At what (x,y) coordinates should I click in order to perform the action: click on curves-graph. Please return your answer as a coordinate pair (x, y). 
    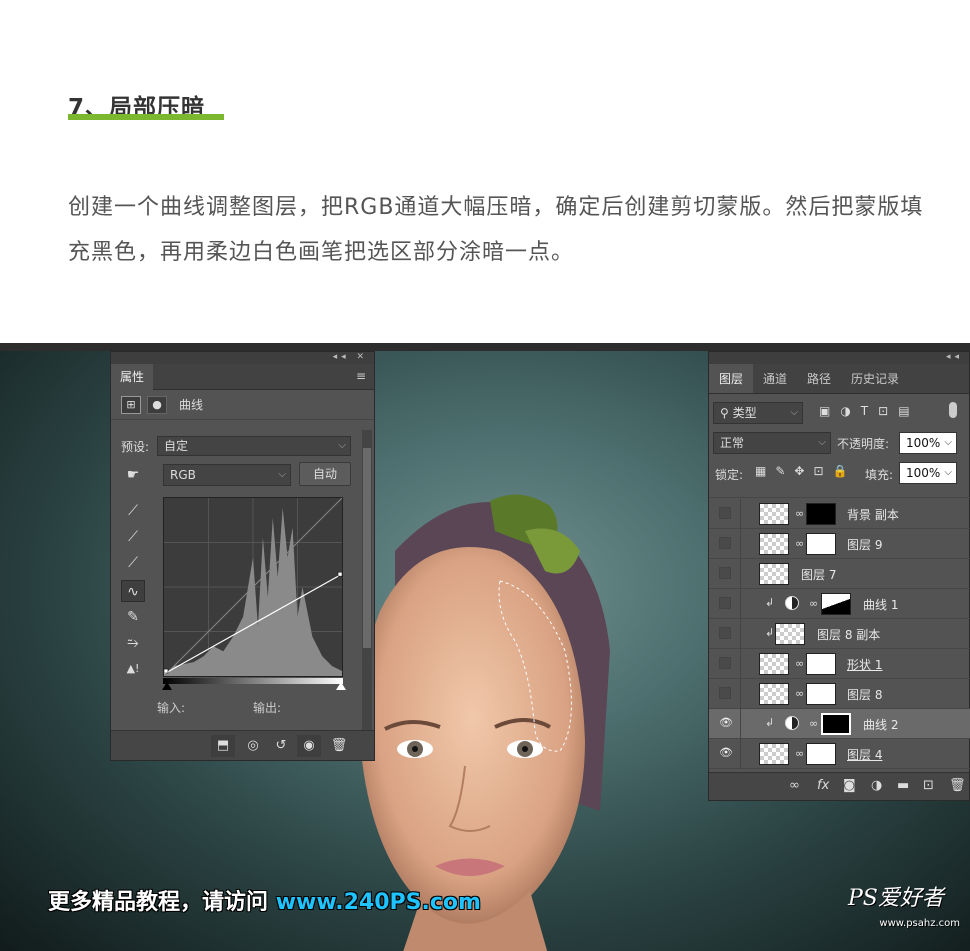
    Looking at the image, I should click on (253, 587).